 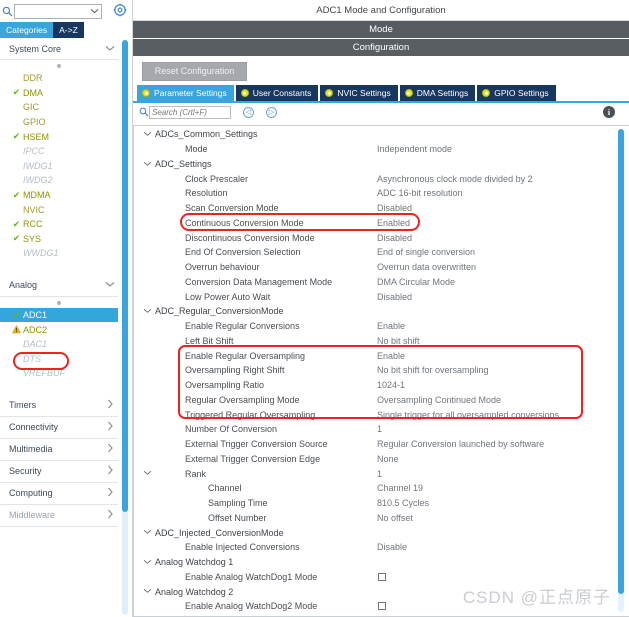 I want to click on tree-row: ADC_Regular_ConversionMode, so click(x=374, y=311).